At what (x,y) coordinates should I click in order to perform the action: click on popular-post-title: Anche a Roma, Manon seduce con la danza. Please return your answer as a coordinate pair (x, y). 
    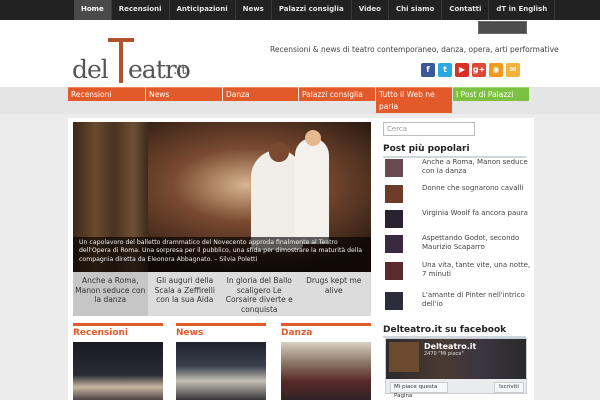
    Looking at the image, I should click on (477, 167).